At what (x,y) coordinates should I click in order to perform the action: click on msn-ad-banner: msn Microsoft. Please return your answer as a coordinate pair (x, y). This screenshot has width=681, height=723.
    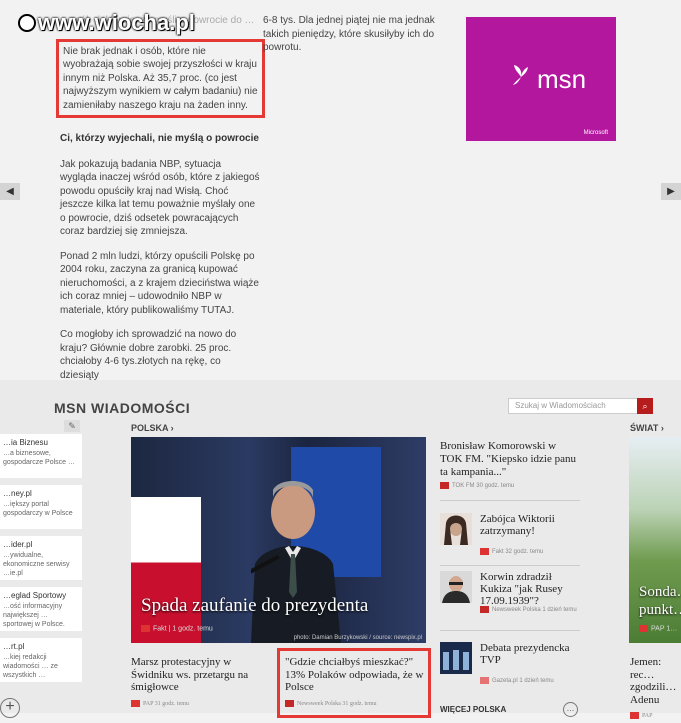
    Looking at the image, I should click on (541, 79).